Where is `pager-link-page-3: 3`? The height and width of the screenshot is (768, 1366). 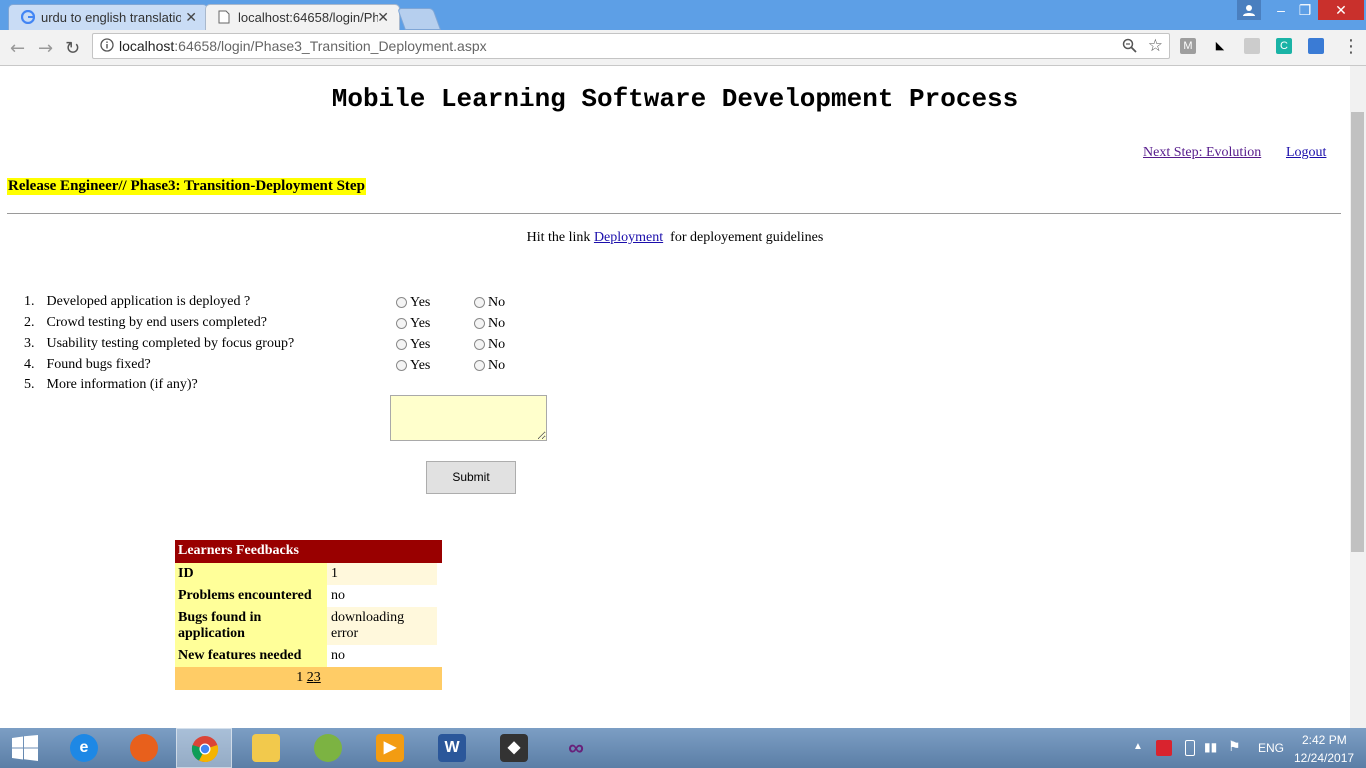 pager-link-page-3: 3 is located at coordinates (317, 677).